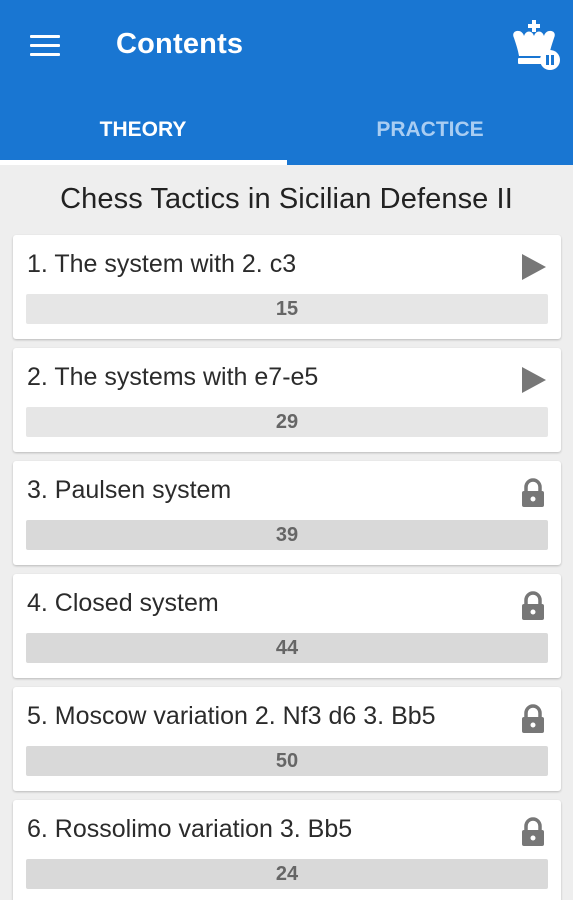 Image resolution: width=573 pixels, height=900 pixels. What do you see at coordinates (287, 287) in the screenshot?
I see `chapter-card: 1. The system with 2. c3 15` at bounding box center [287, 287].